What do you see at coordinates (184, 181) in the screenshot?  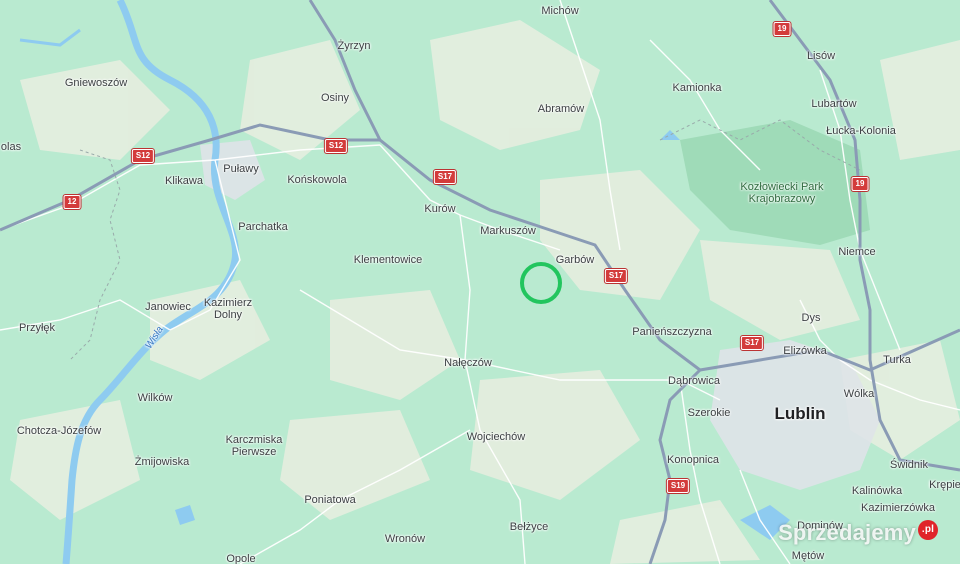 I see `place-klikawa: Klikawa` at bounding box center [184, 181].